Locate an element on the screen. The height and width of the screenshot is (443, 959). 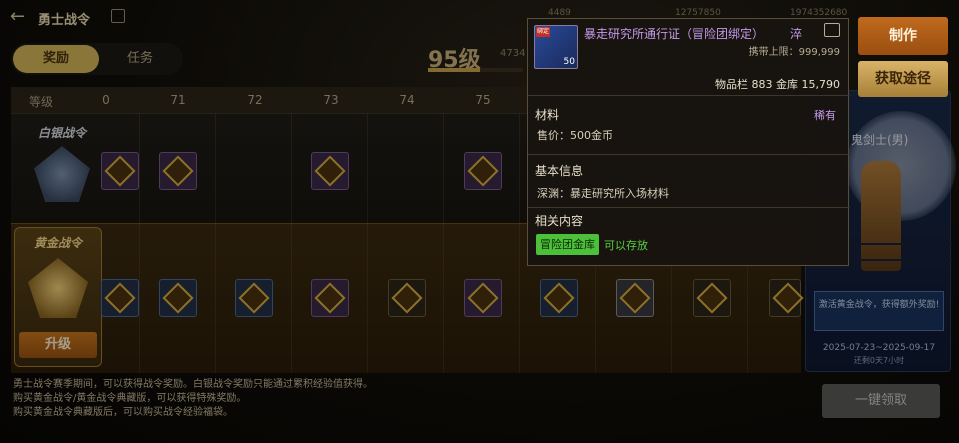
item-rarity: 稀有 is located at coordinates (825, 115).